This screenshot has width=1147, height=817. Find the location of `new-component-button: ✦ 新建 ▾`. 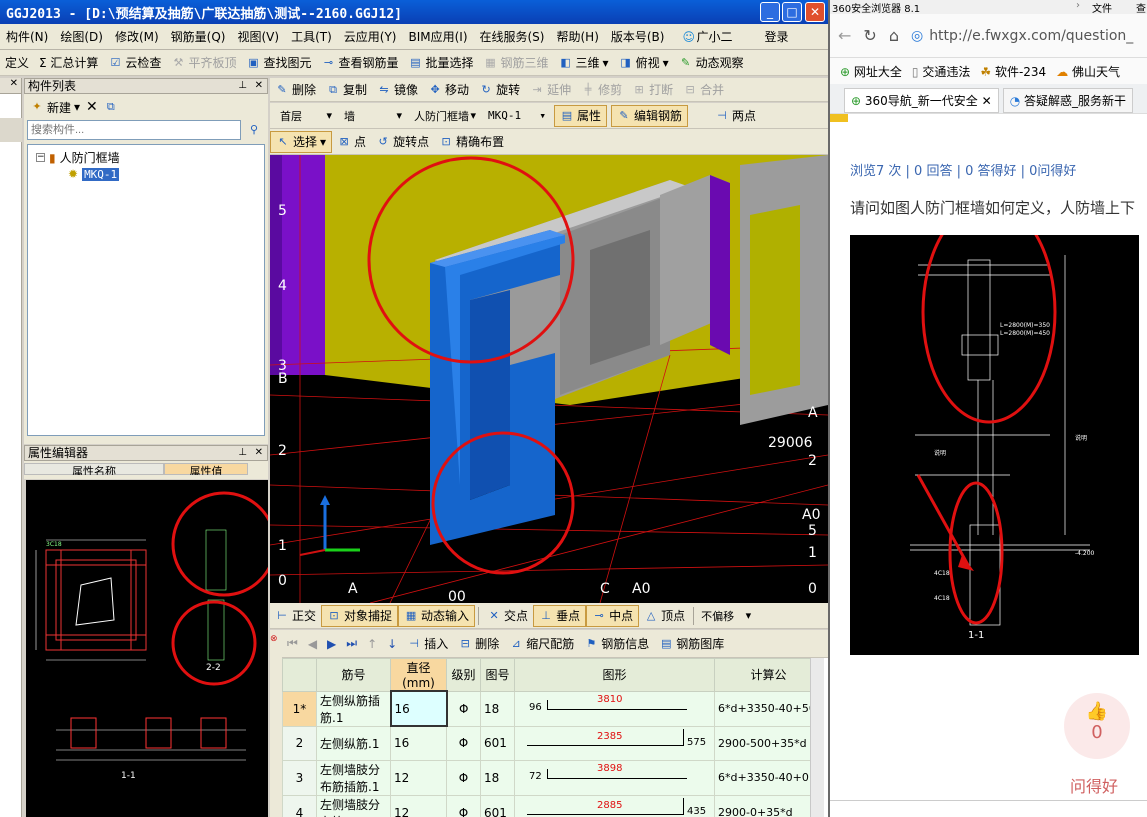

new-component-button: ✦ 新建 ▾ is located at coordinates (55, 107).